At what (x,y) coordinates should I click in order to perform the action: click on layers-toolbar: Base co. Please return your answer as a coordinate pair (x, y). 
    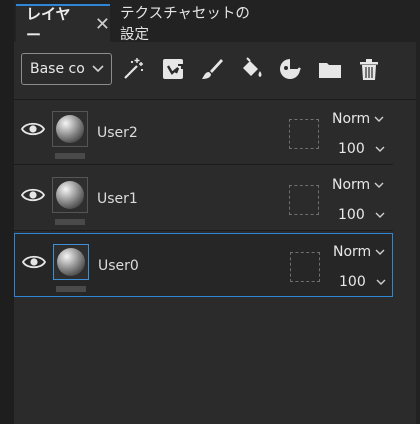
    Looking at the image, I should click on (215, 71).